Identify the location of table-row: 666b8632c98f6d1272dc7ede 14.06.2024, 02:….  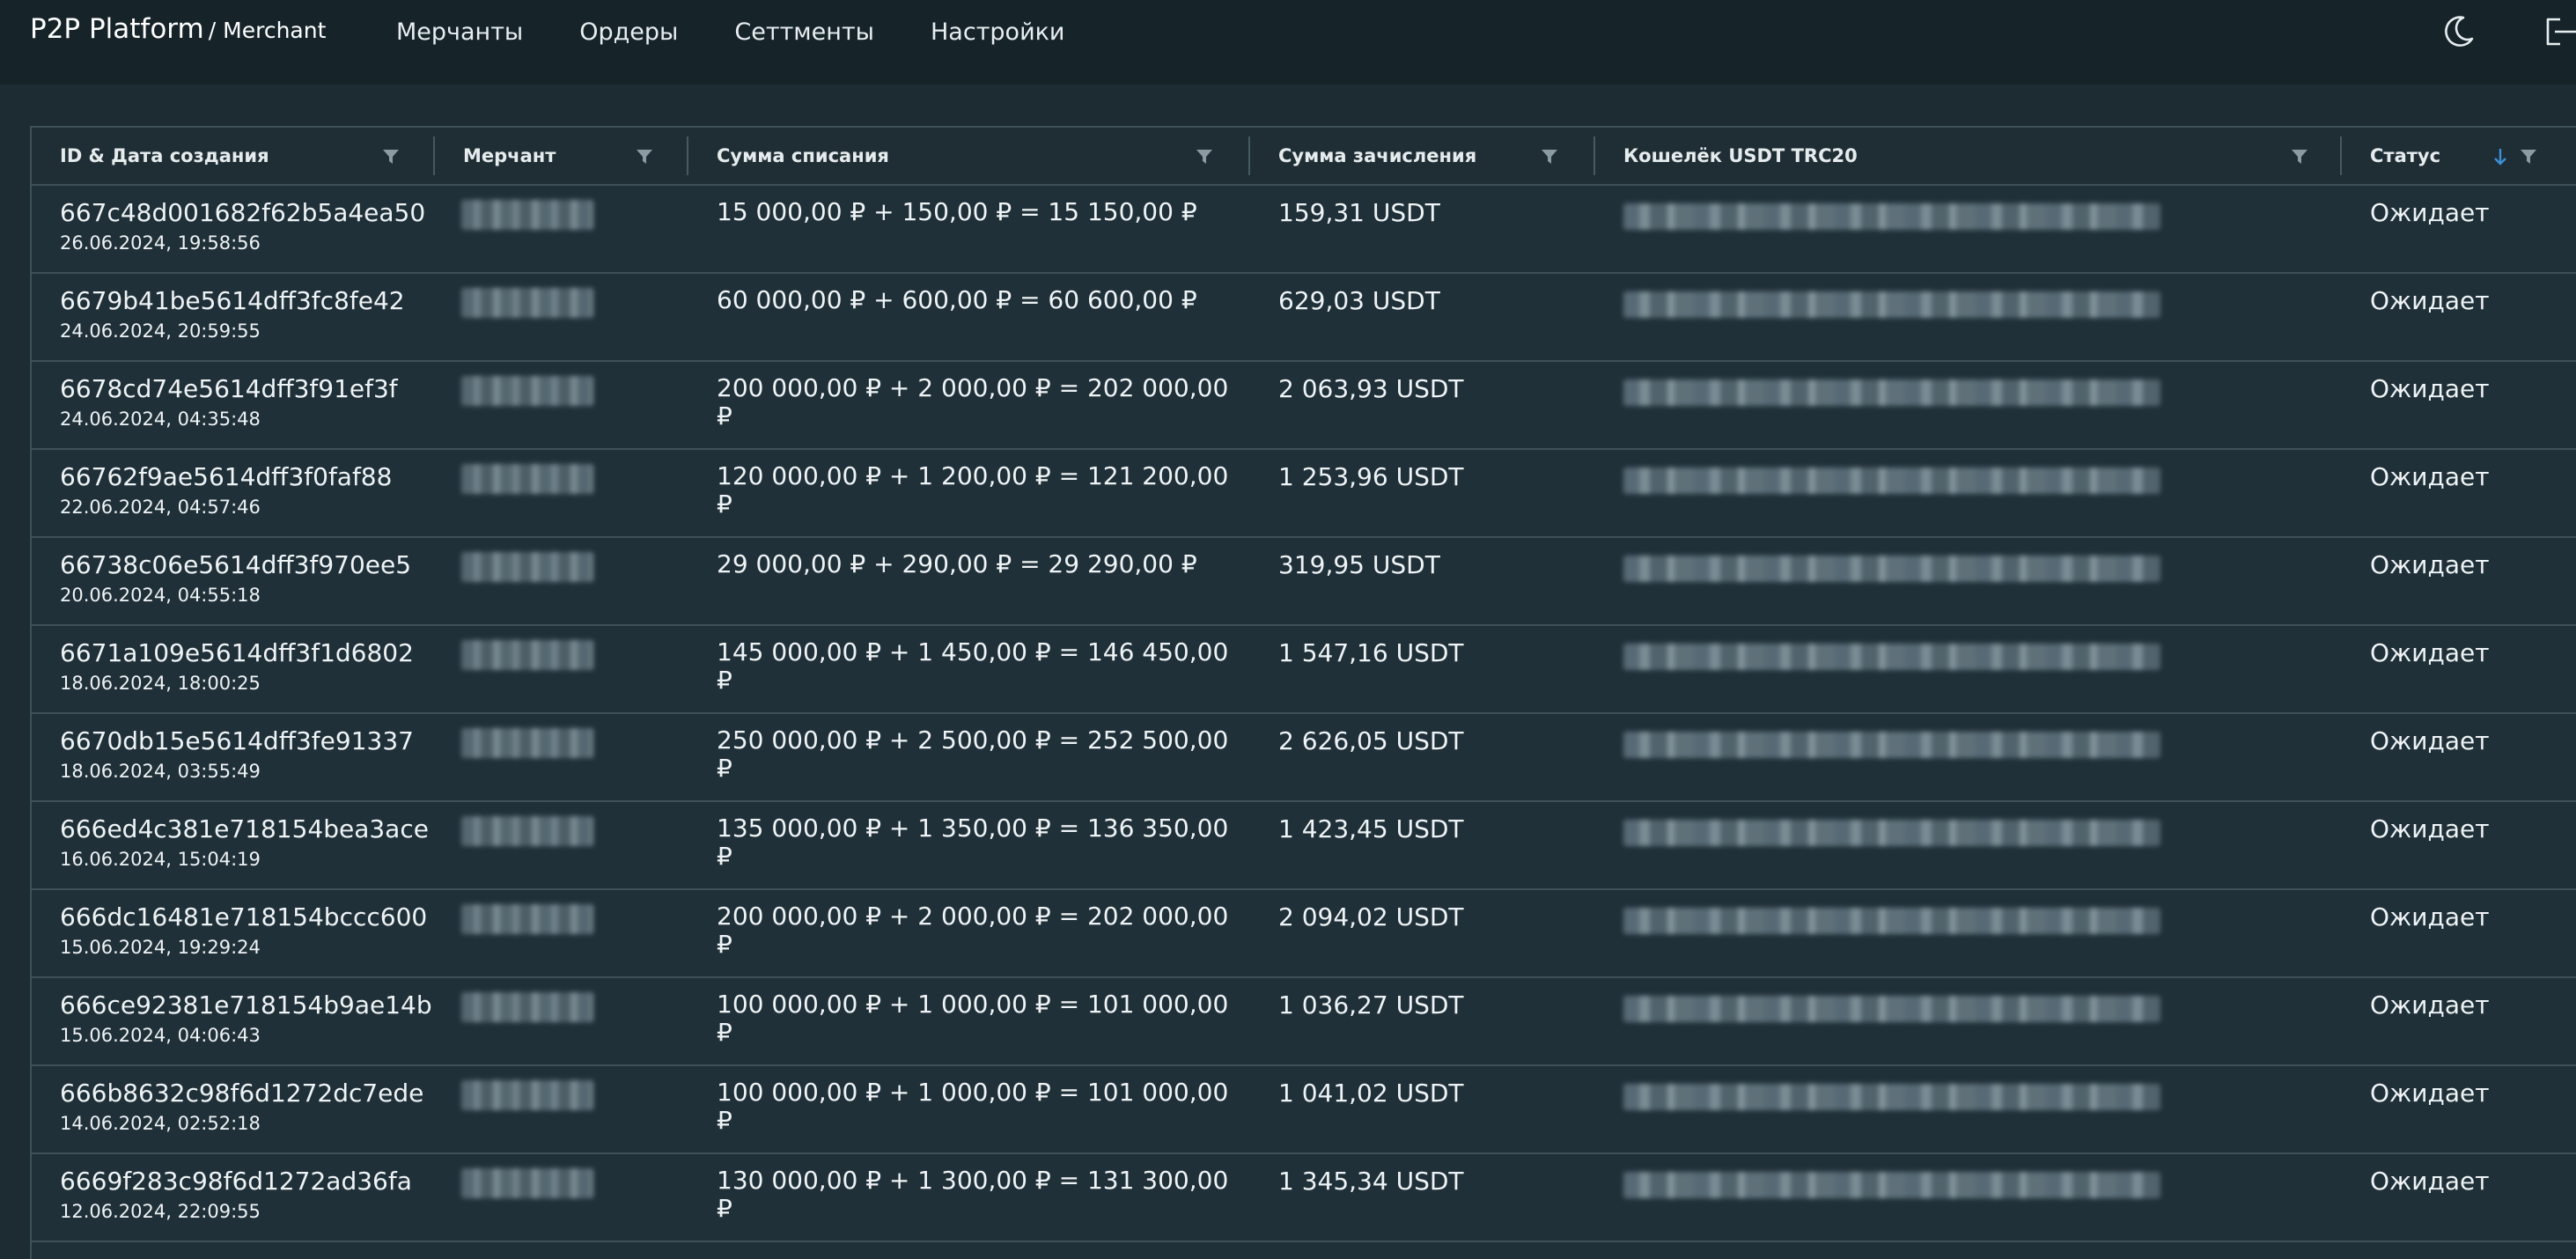
(1304, 1110).